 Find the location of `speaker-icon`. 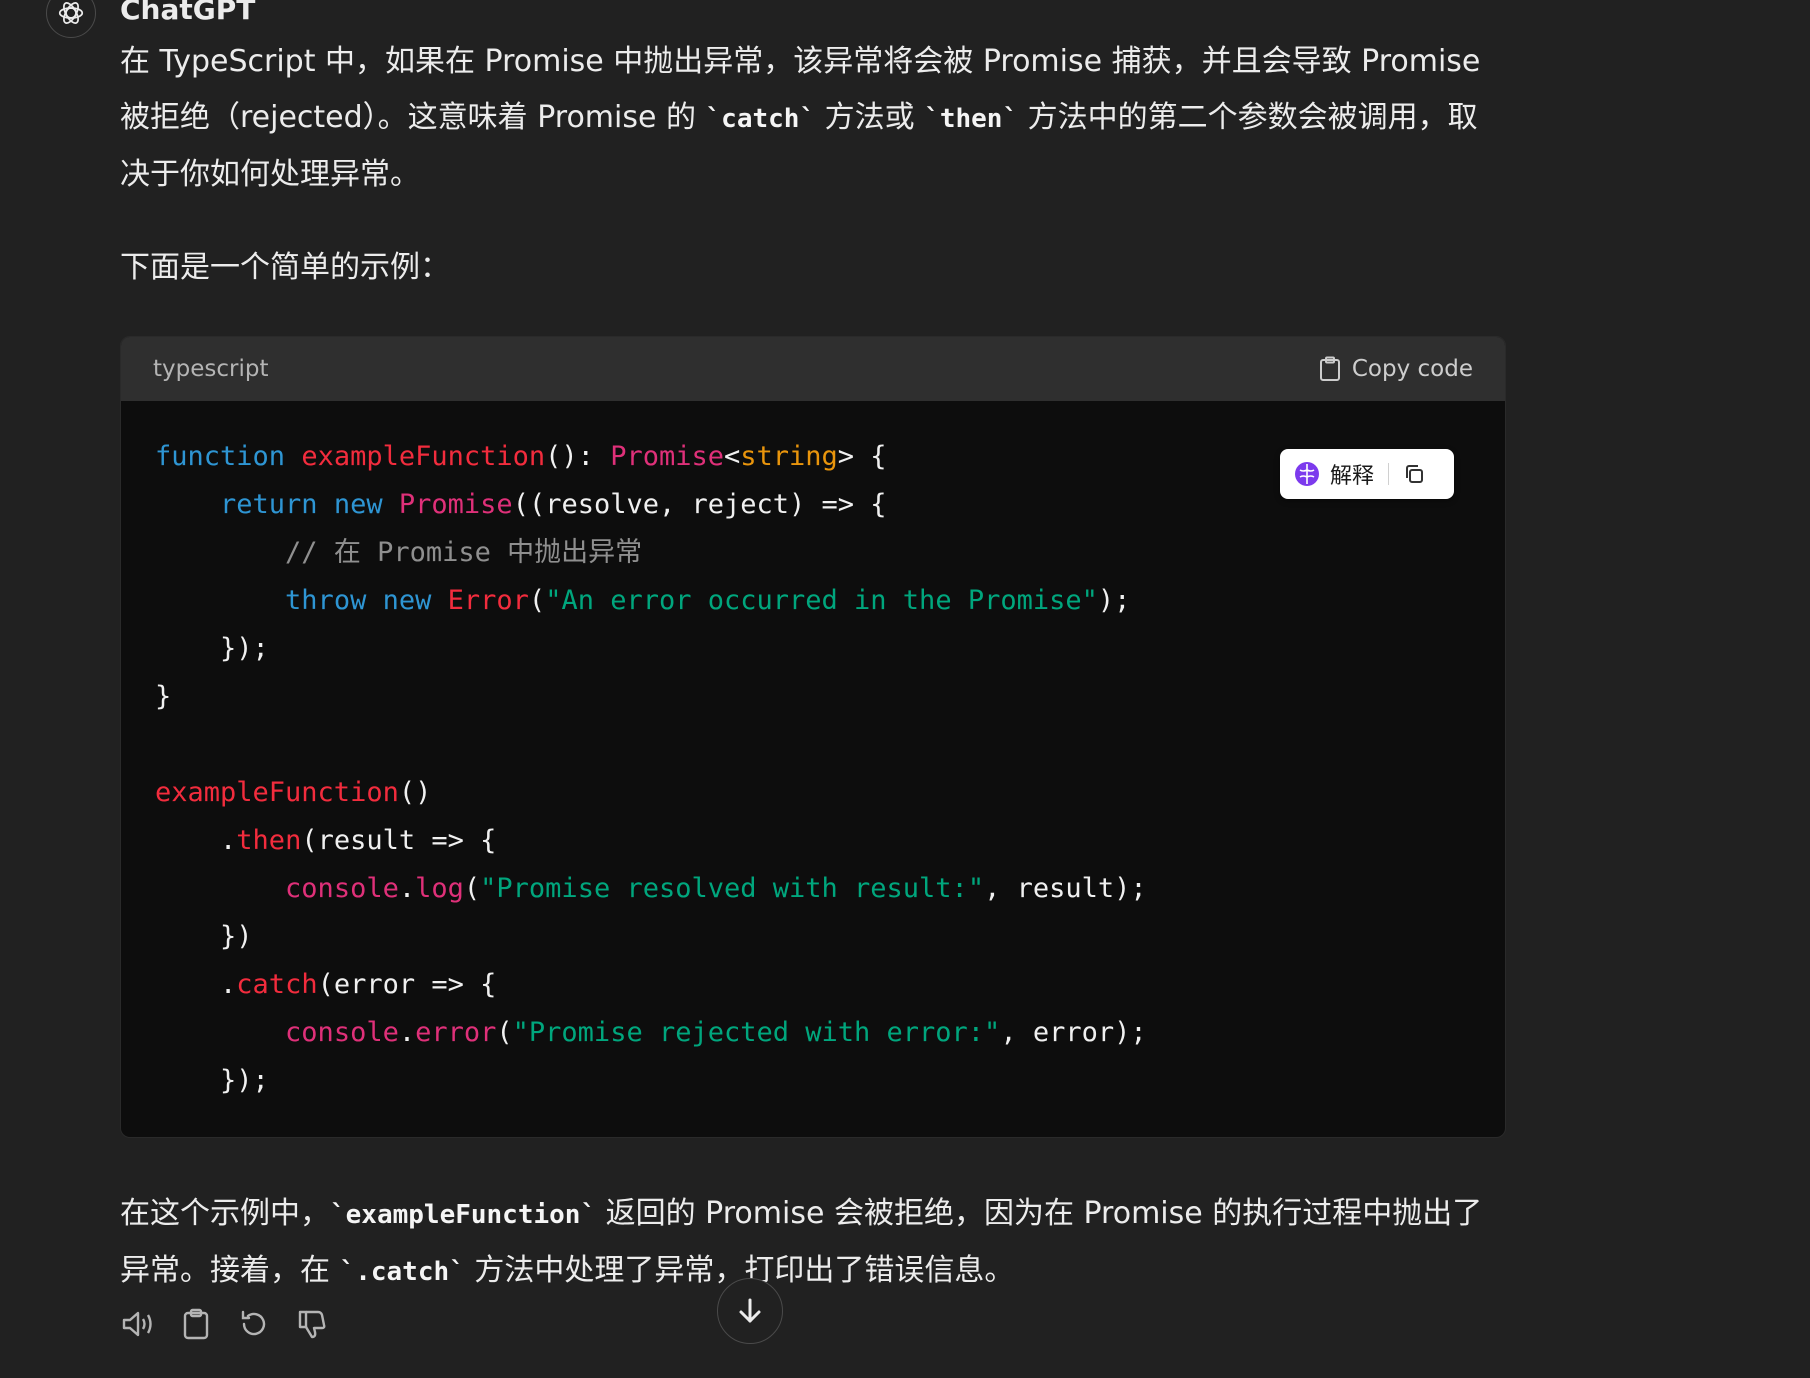

speaker-icon is located at coordinates (137, 1324).